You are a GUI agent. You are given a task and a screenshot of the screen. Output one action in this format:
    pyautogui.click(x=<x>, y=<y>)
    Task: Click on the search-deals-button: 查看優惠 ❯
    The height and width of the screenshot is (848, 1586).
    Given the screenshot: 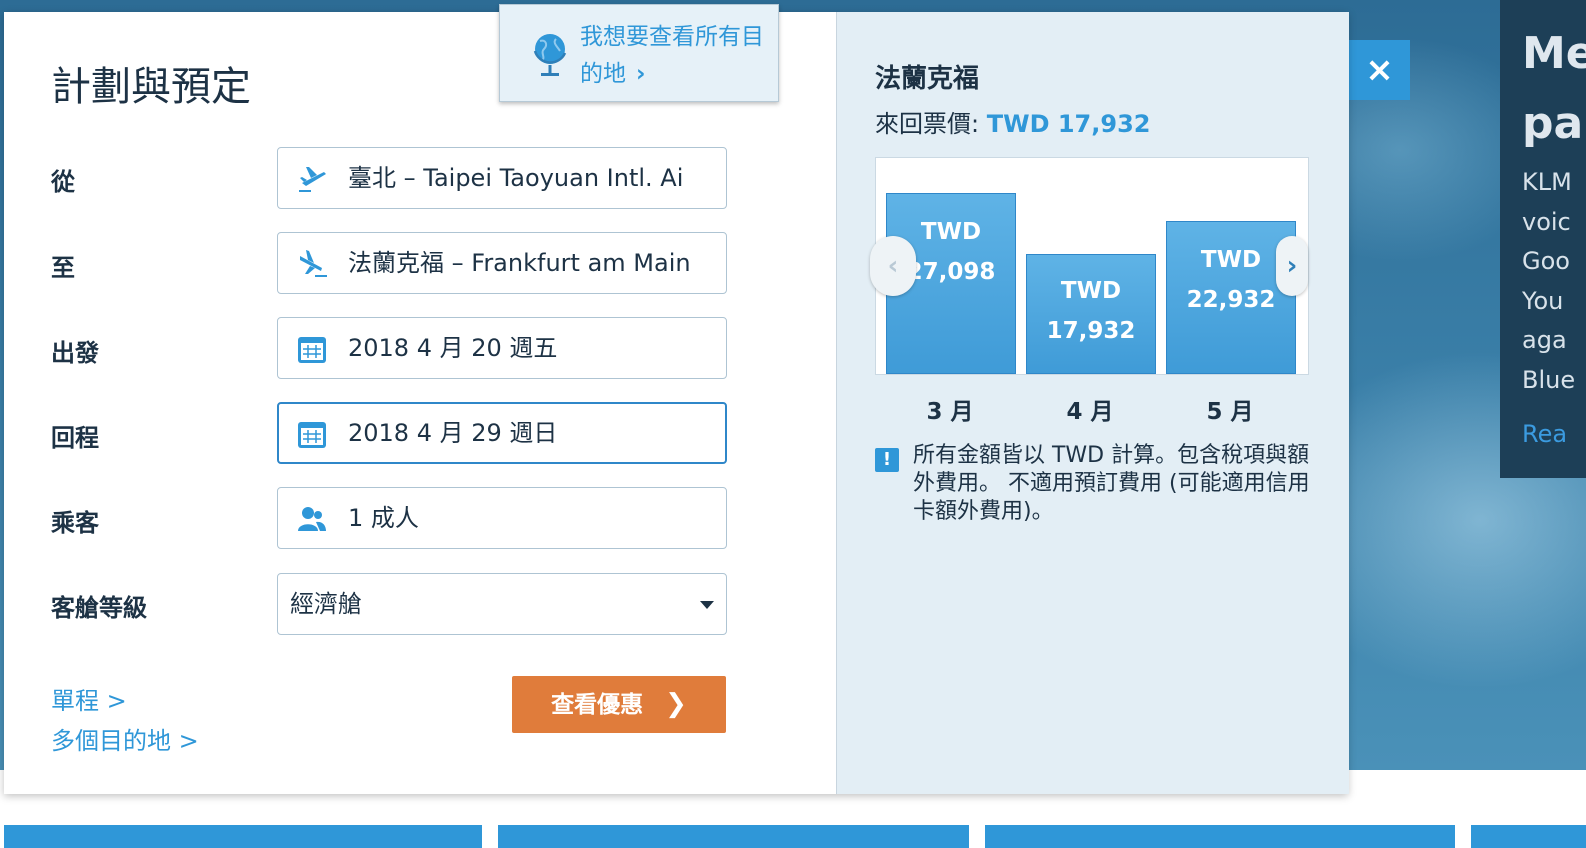 What is the action you would take?
    pyautogui.click(x=619, y=704)
    